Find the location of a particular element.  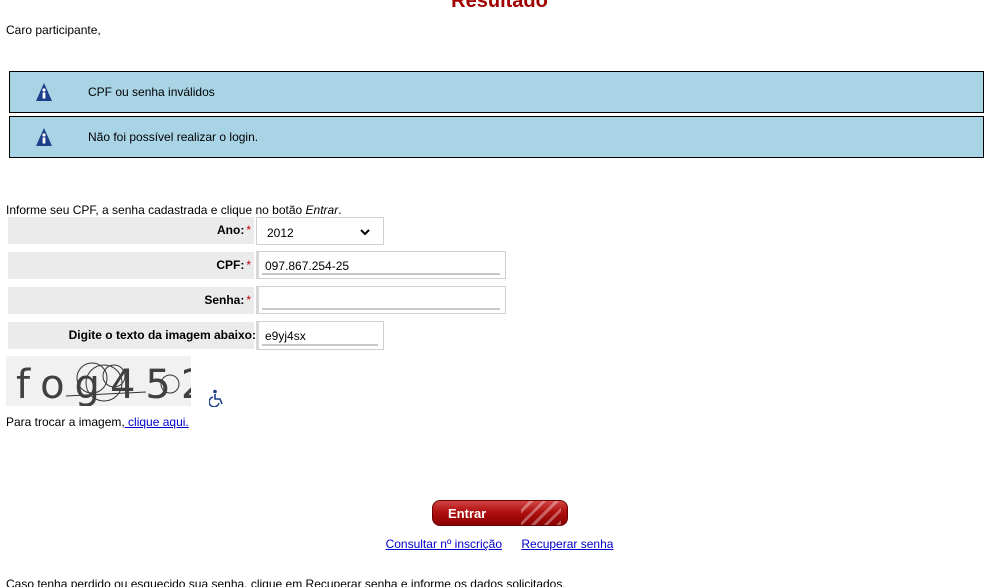

captcha-input: e9yj4sx is located at coordinates (320, 335).